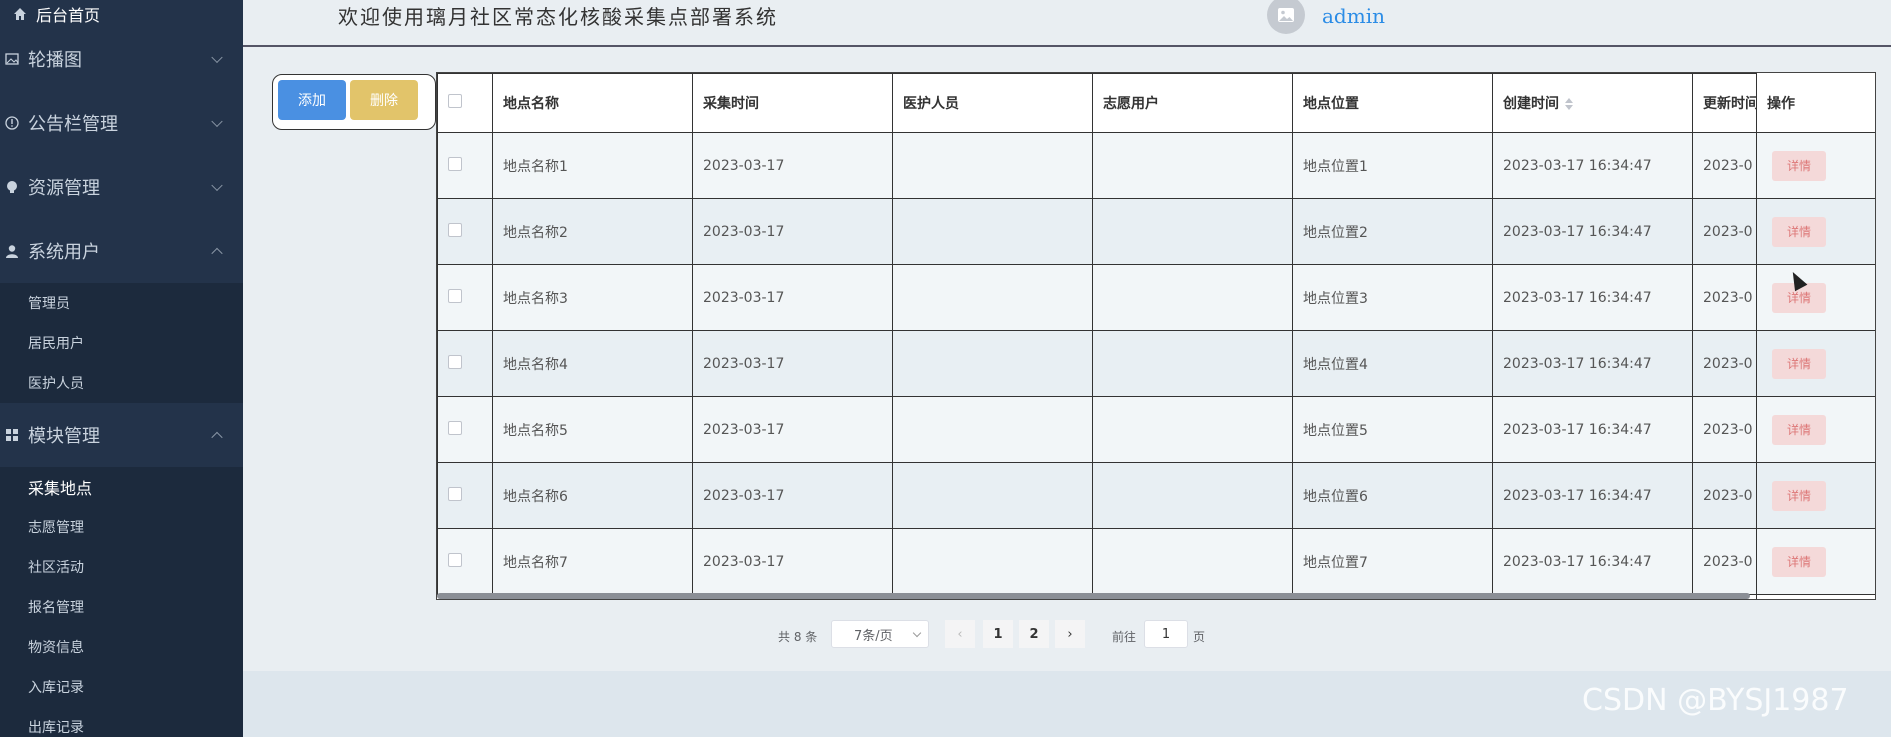 The height and width of the screenshot is (737, 1891). What do you see at coordinates (121, 527) in the screenshot?
I see `sidebar-item-volunteers: 志愿管理` at bounding box center [121, 527].